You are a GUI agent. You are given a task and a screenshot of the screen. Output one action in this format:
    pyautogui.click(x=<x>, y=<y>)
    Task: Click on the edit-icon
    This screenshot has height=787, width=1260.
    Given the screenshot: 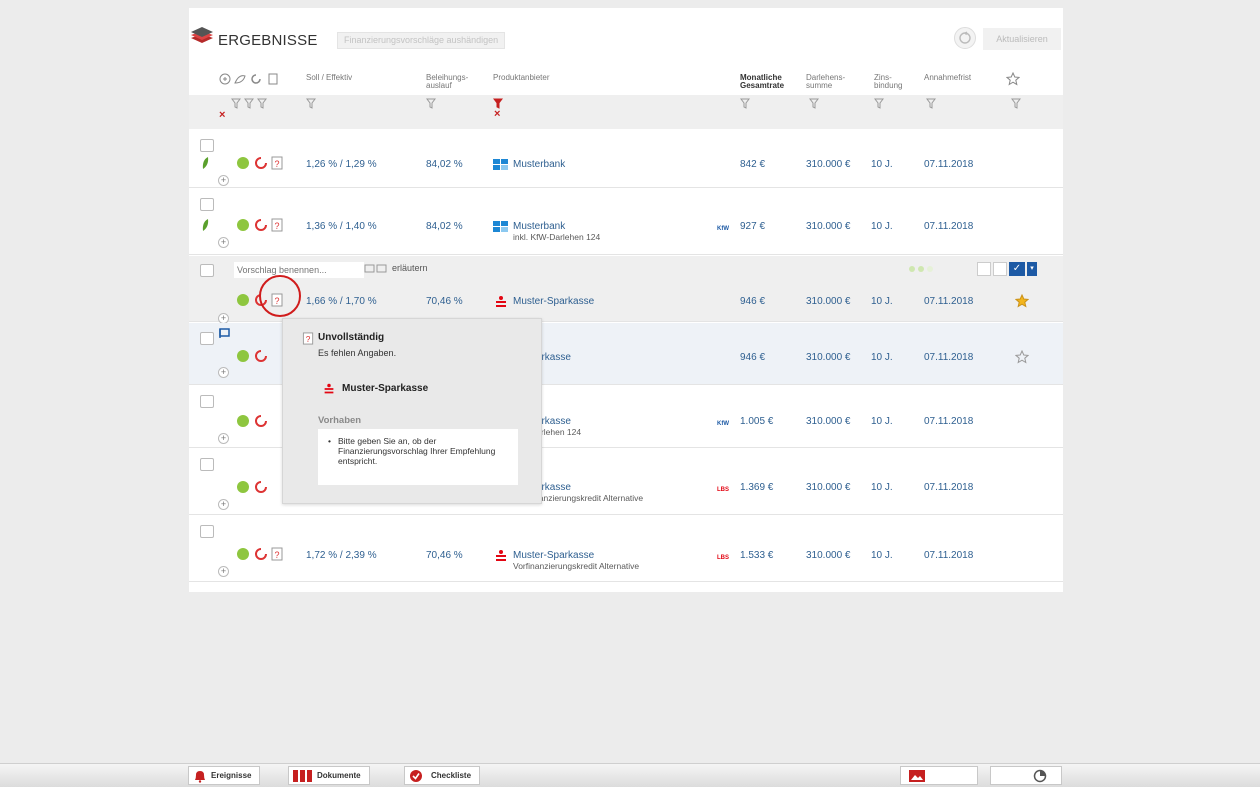 What is the action you would take?
    pyautogui.click(x=984, y=269)
    